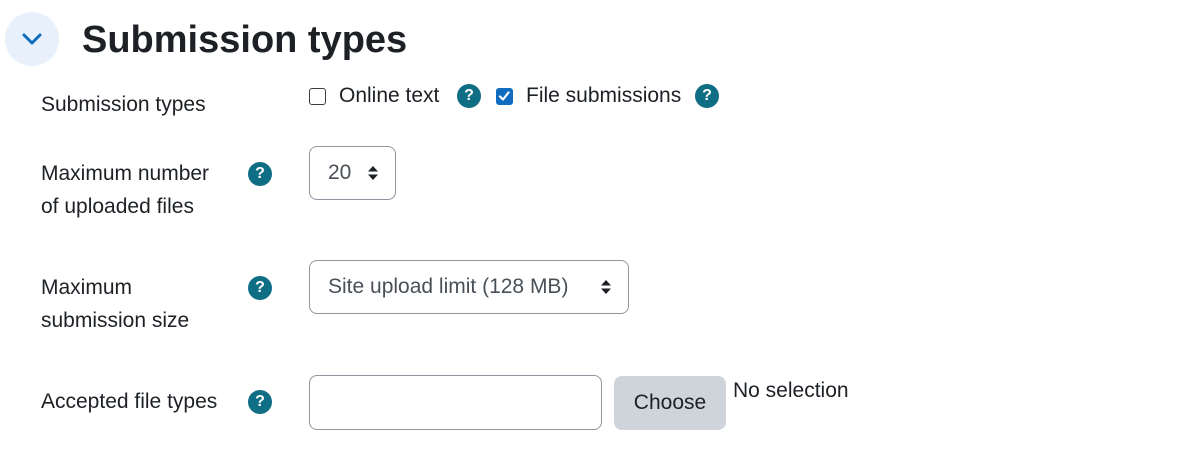  What do you see at coordinates (87, 287) in the screenshot?
I see `max-size-label-line1: Maximum` at bounding box center [87, 287].